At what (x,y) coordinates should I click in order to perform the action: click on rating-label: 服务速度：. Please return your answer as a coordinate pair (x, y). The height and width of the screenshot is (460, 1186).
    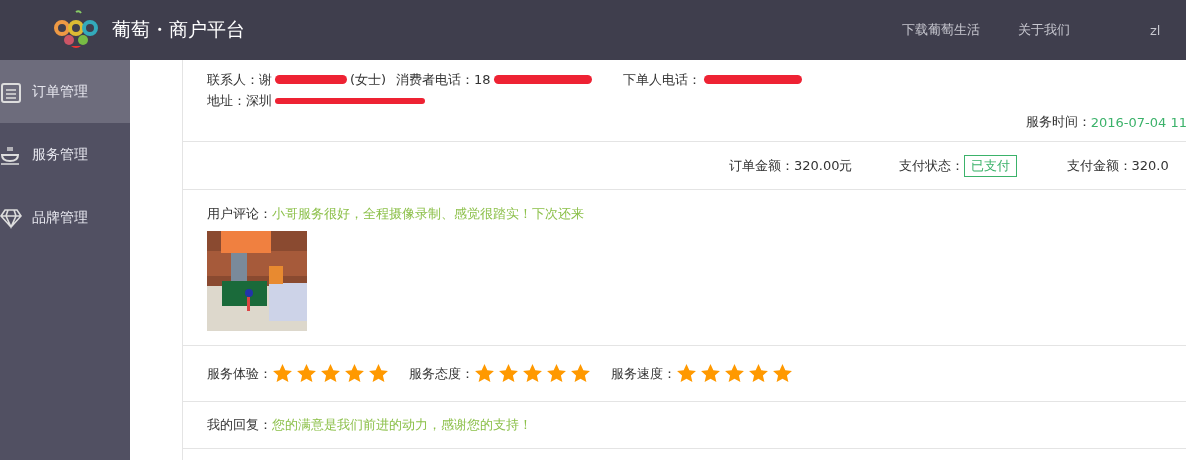
    Looking at the image, I should click on (643, 373).